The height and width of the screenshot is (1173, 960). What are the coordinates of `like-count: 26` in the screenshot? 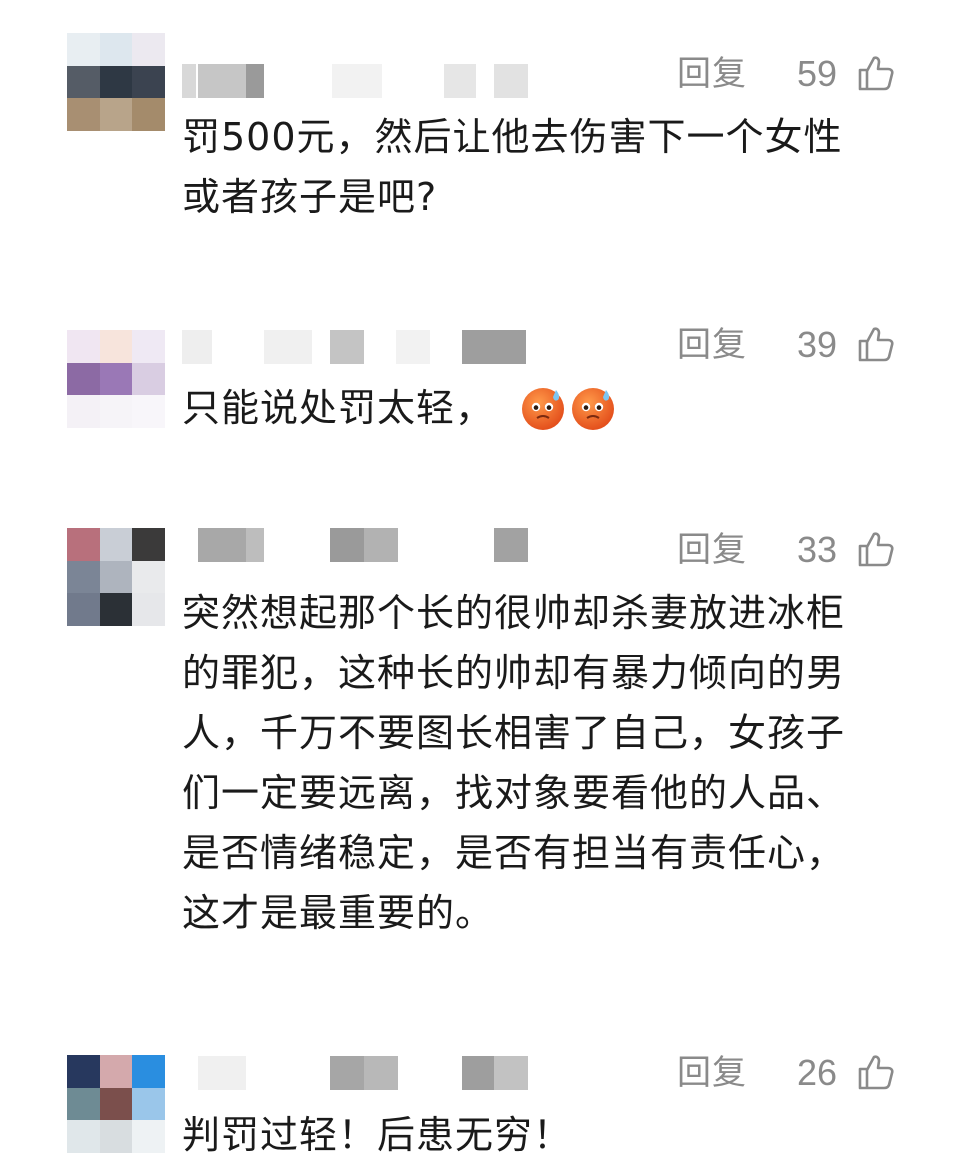 It's located at (817, 1072).